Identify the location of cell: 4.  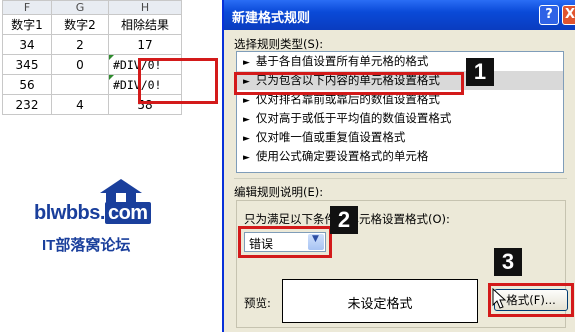
(80, 104).